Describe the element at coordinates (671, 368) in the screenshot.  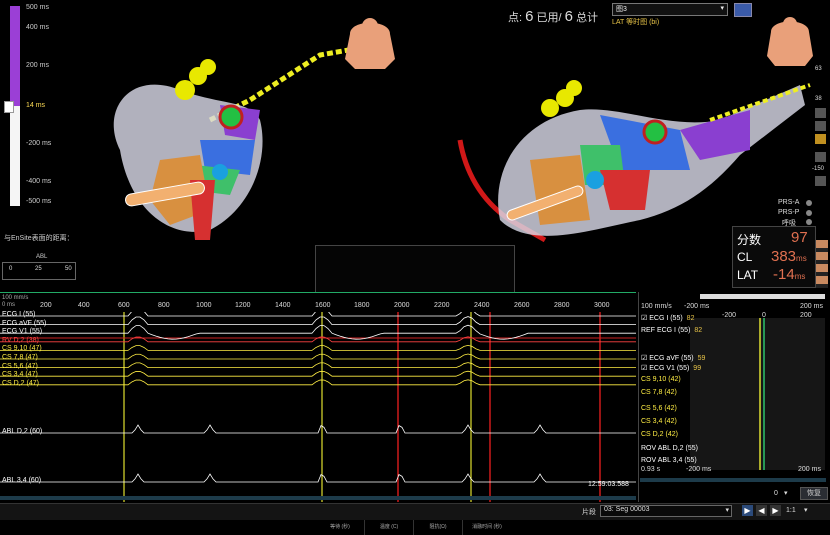
I see `right-ecg-channel-label: ☑ ECG V1 (55) 99` at that location.